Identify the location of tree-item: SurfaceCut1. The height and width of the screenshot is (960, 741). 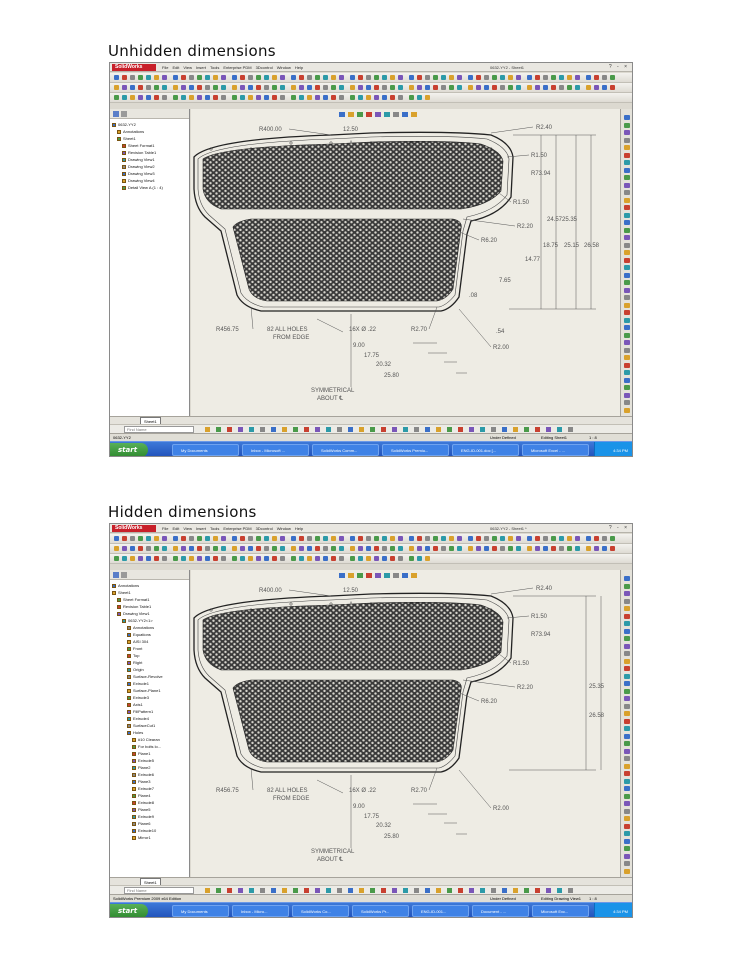
(151, 725).